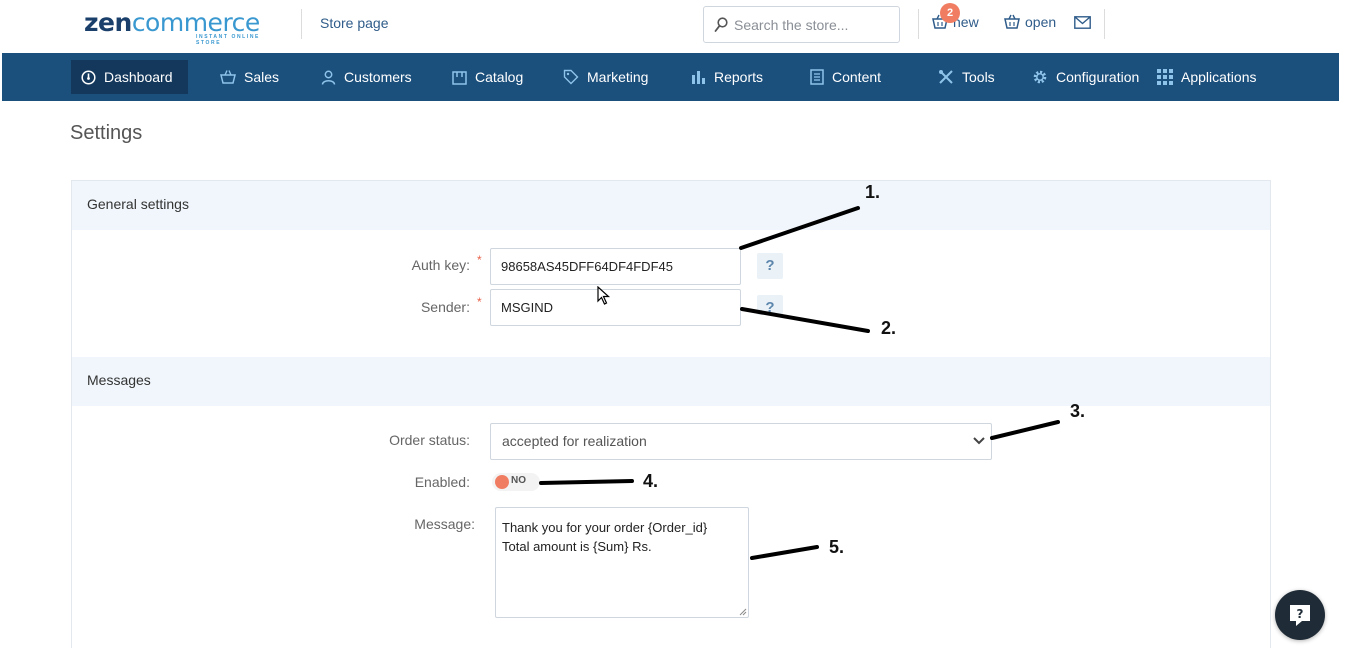  What do you see at coordinates (978, 77) in the screenshot?
I see `nav-label: Tools` at bounding box center [978, 77].